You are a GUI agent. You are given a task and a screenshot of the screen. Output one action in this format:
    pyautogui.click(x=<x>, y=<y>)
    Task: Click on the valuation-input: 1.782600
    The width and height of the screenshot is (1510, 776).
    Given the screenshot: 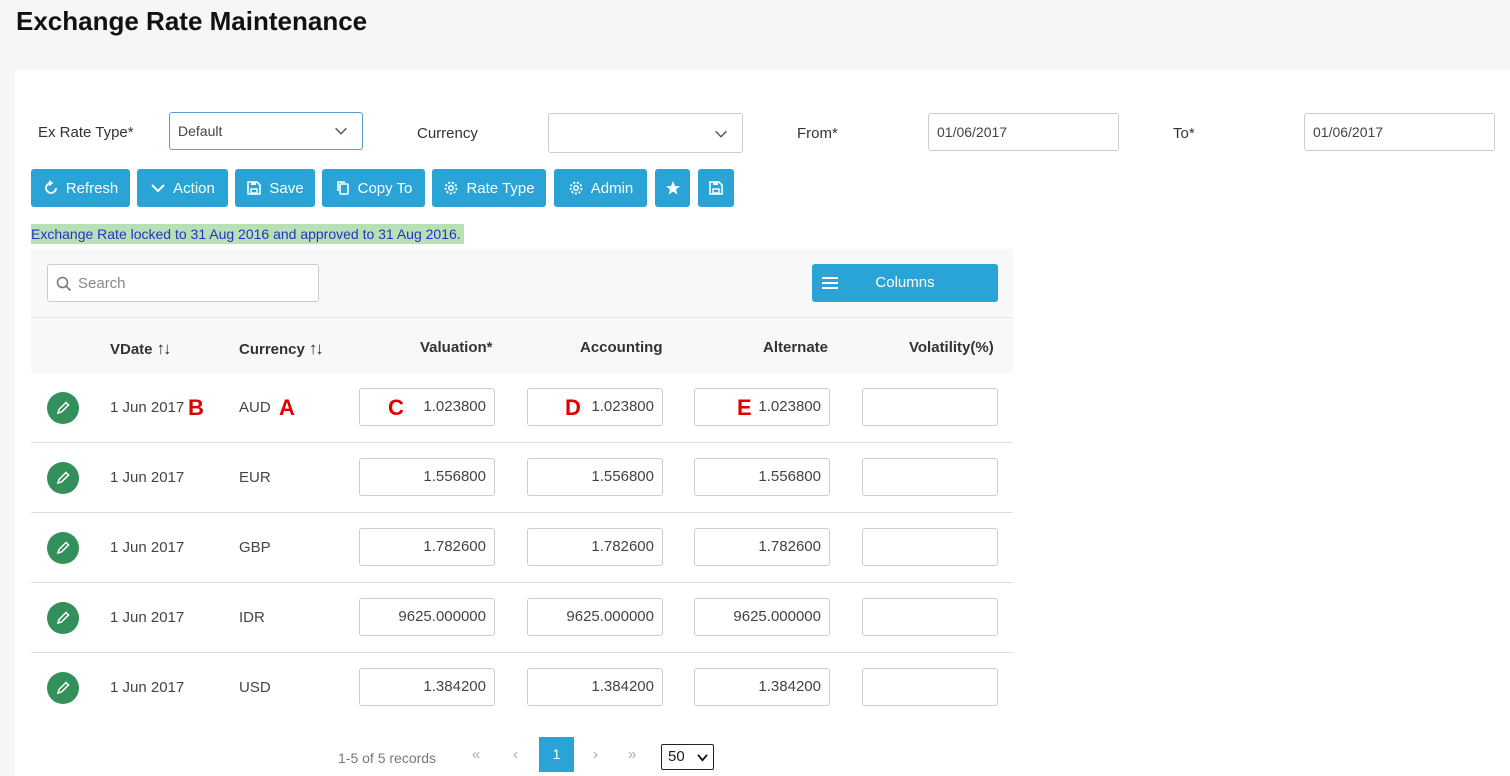 What is the action you would take?
    pyautogui.click(x=427, y=547)
    